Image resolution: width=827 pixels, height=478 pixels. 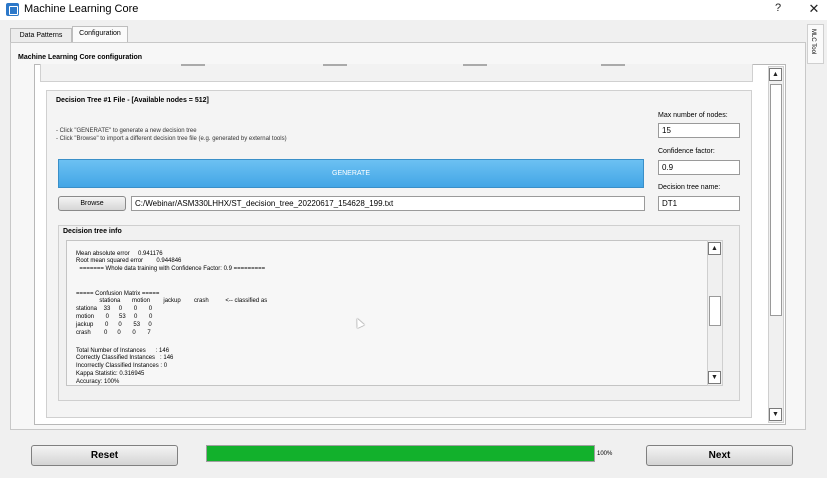 What do you see at coordinates (714, 248) in the screenshot?
I see `info-scroll-up-arrow-icon: ▲` at bounding box center [714, 248].